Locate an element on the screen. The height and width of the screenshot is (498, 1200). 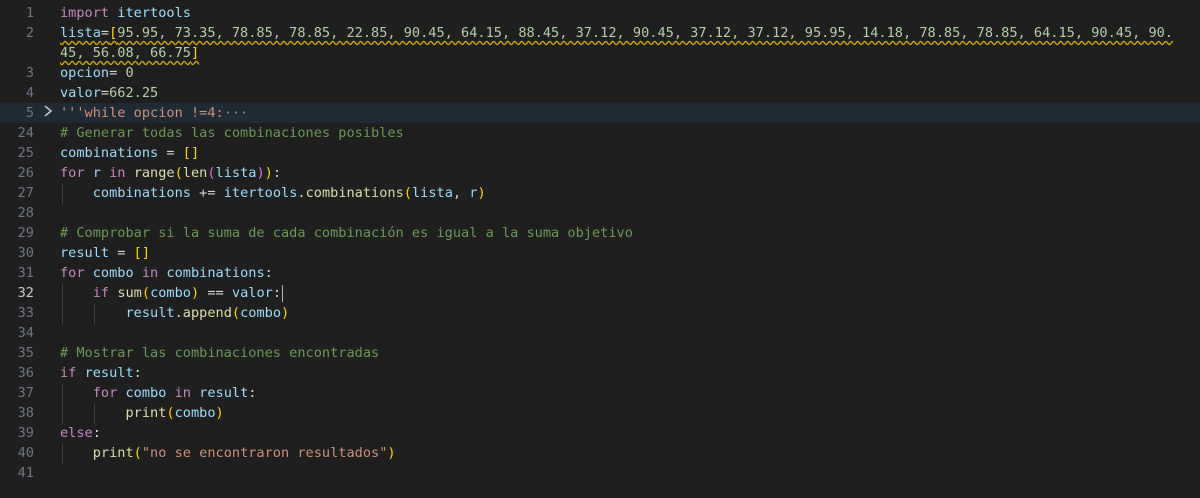
code-line-wrap: 45, 56.08, 66.75] is located at coordinates (600, 53).